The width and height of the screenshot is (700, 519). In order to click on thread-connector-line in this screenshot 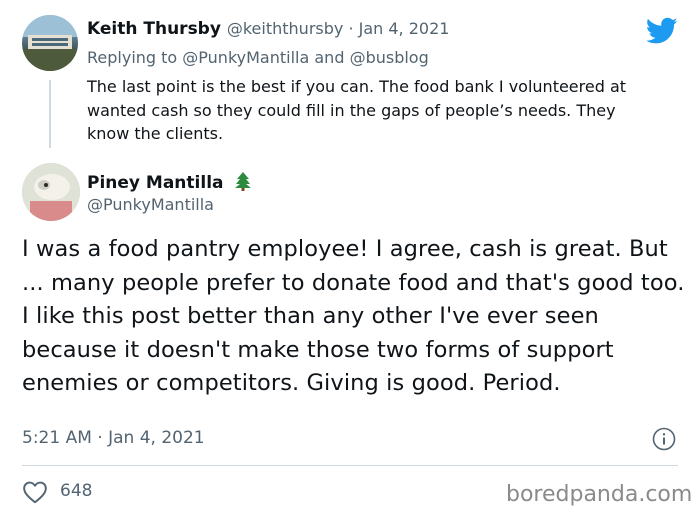, I will do `click(50, 114)`.